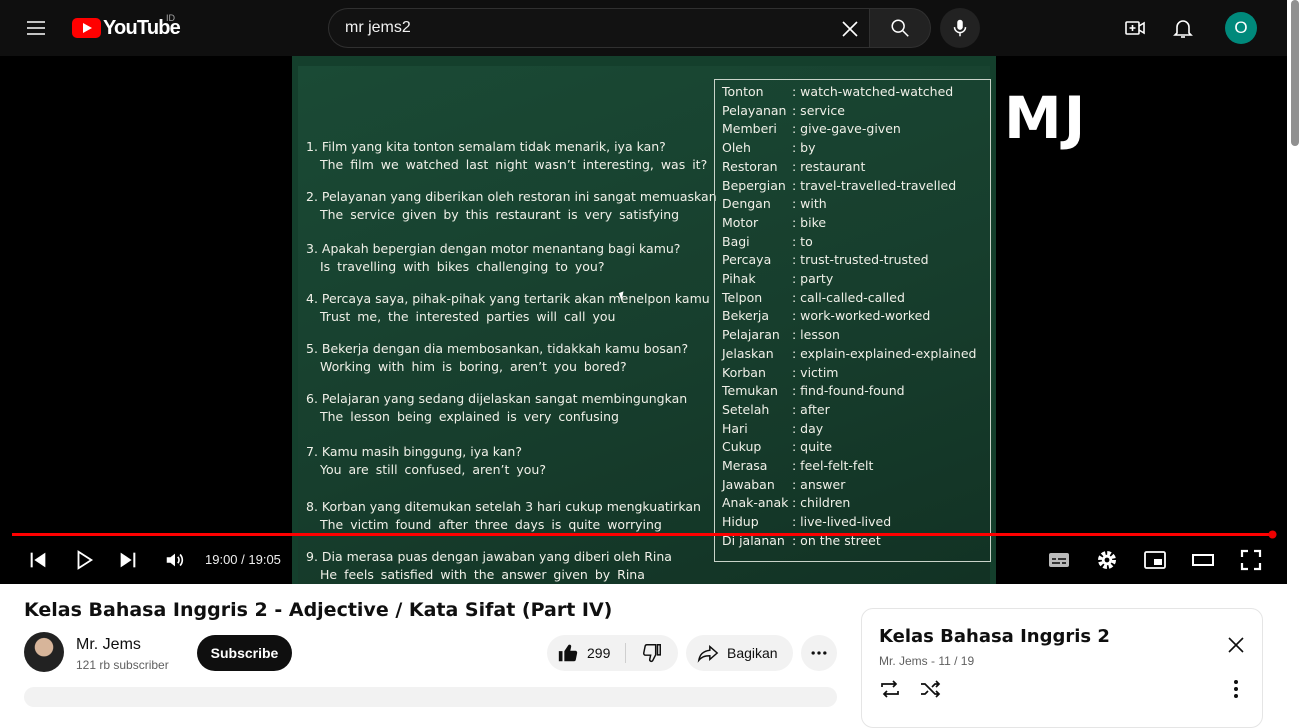  What do you see at coordinates (809, 204) in the screenshot?
I see `vocab-definition: : with` at bounding box center [809, 204].